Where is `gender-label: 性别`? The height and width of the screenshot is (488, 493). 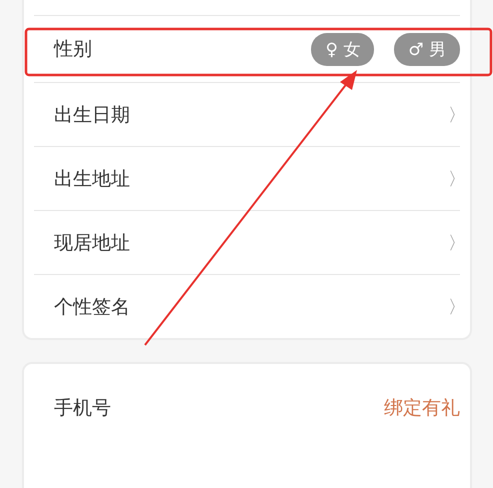 gender-label: 性别 is located at coordinates (73, 49).